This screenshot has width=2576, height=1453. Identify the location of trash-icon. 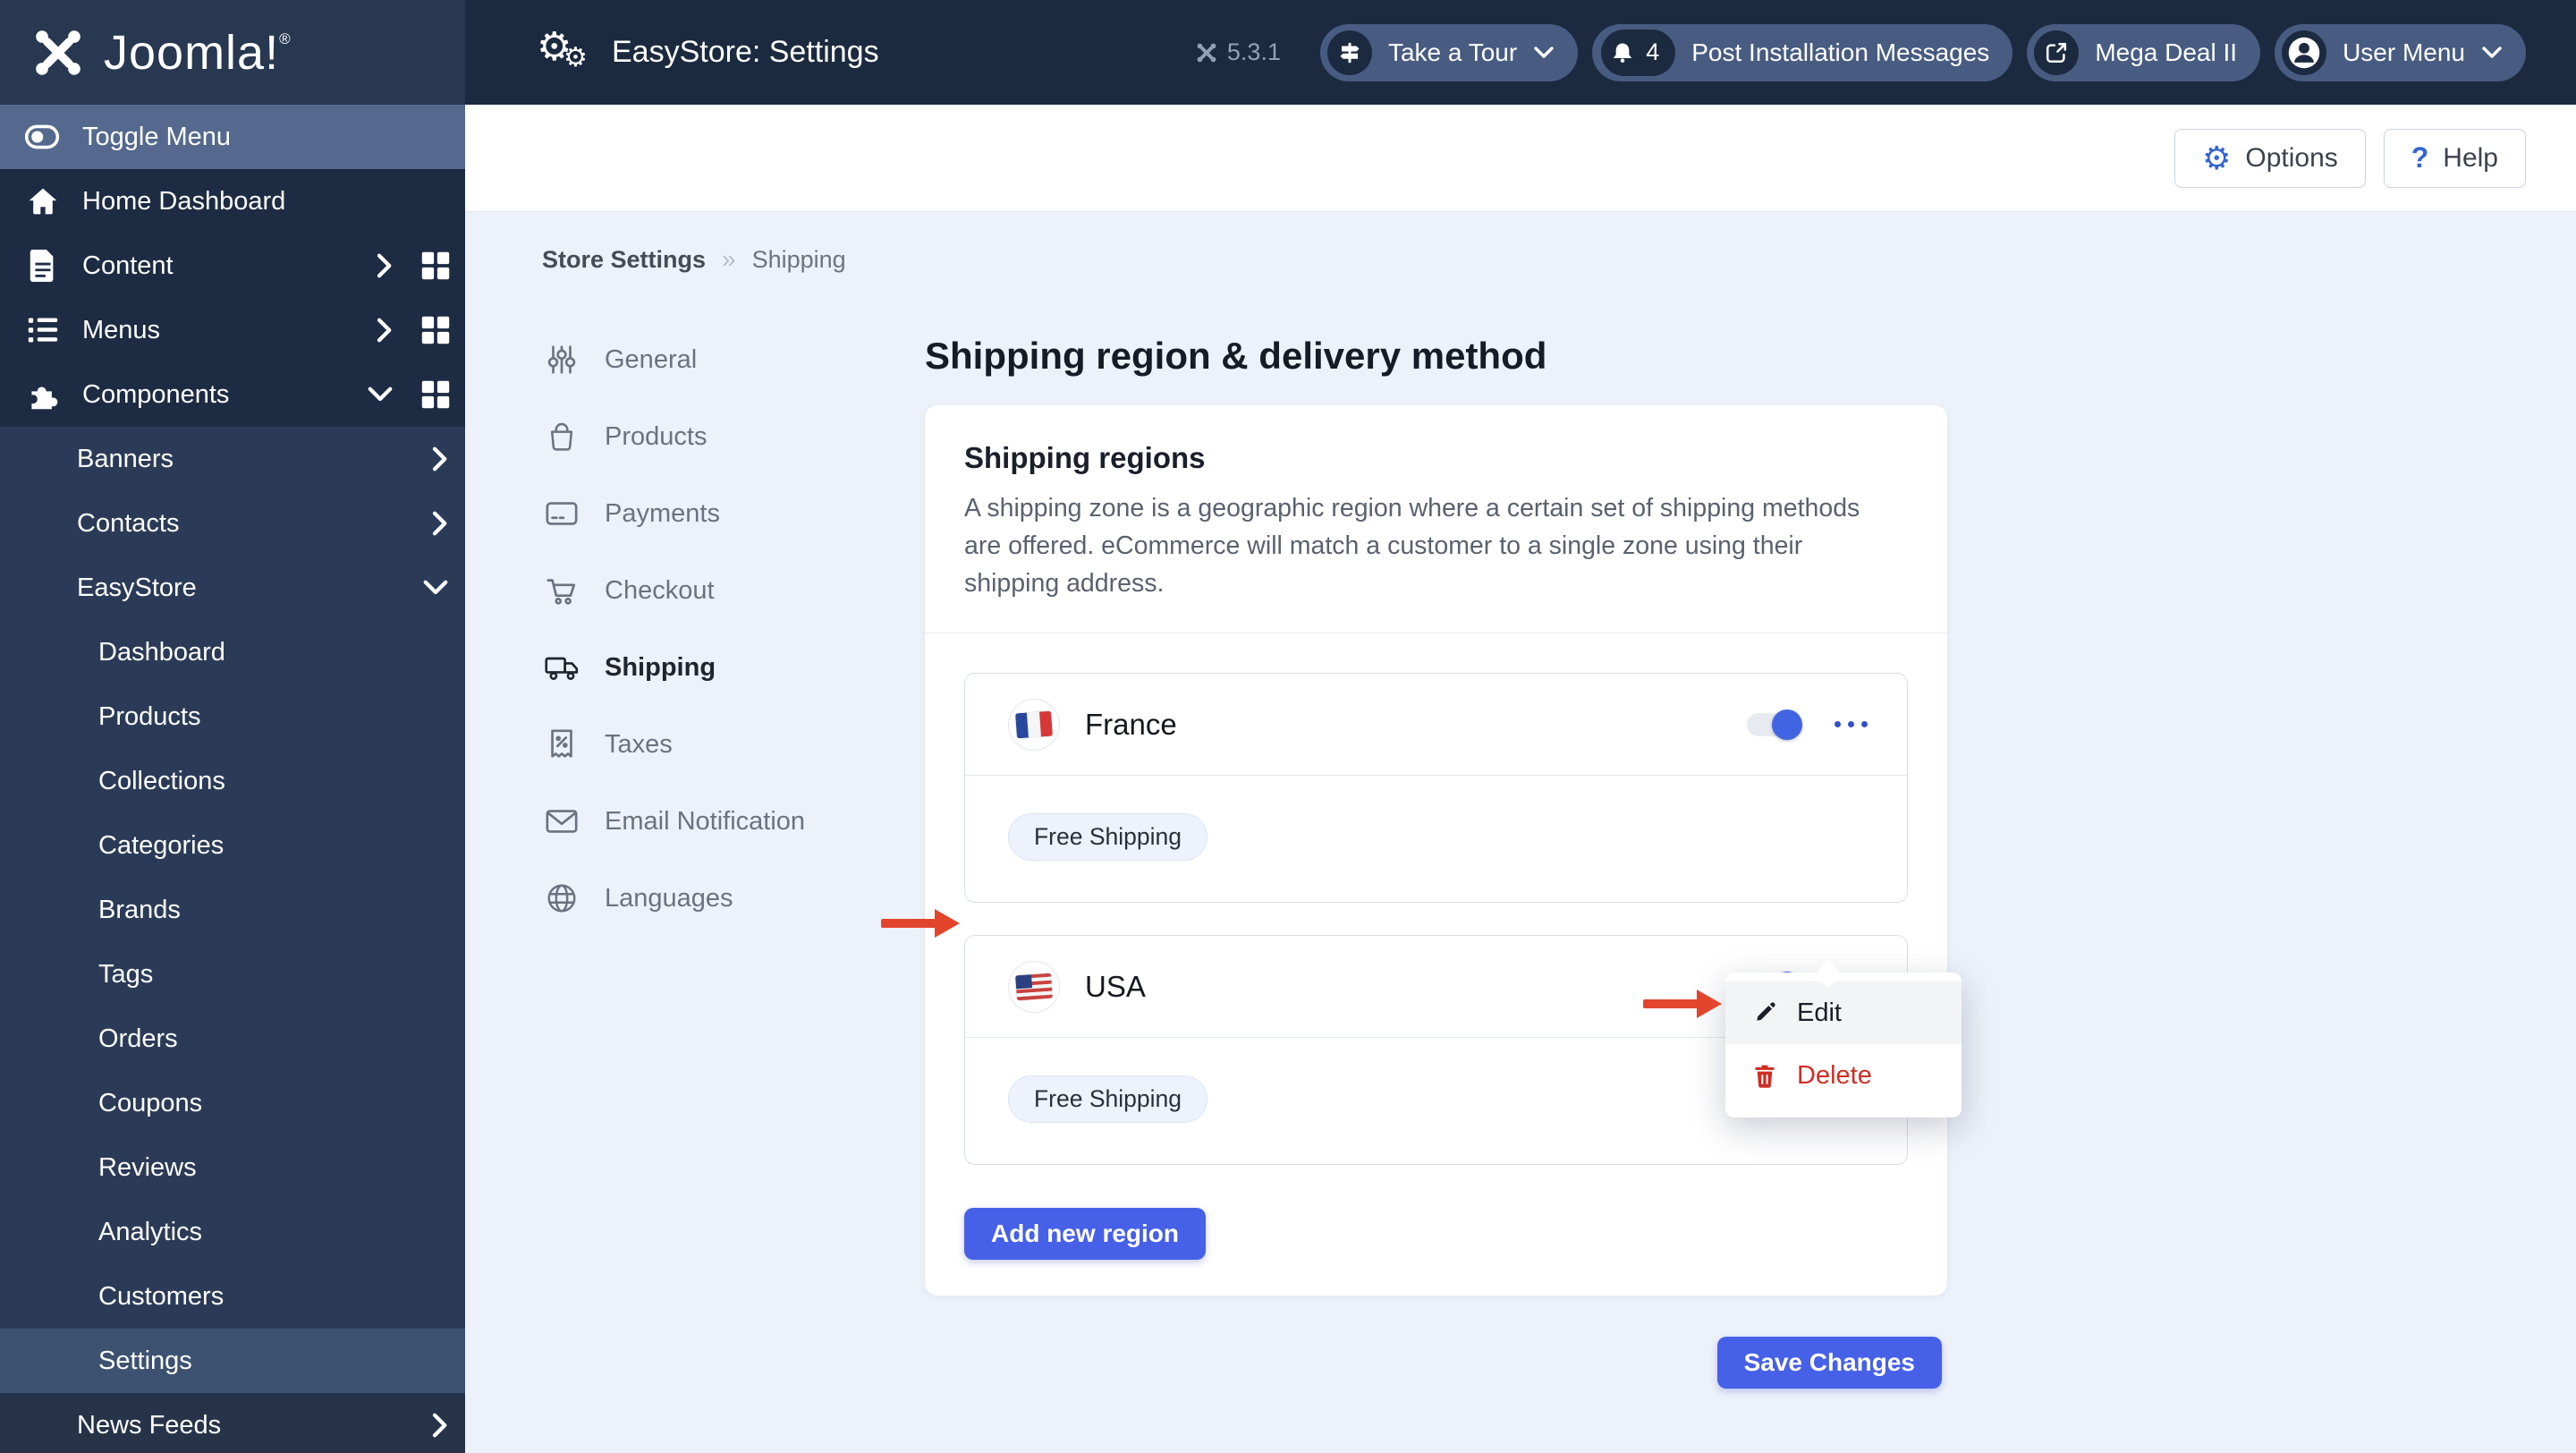
(1765, 1076).